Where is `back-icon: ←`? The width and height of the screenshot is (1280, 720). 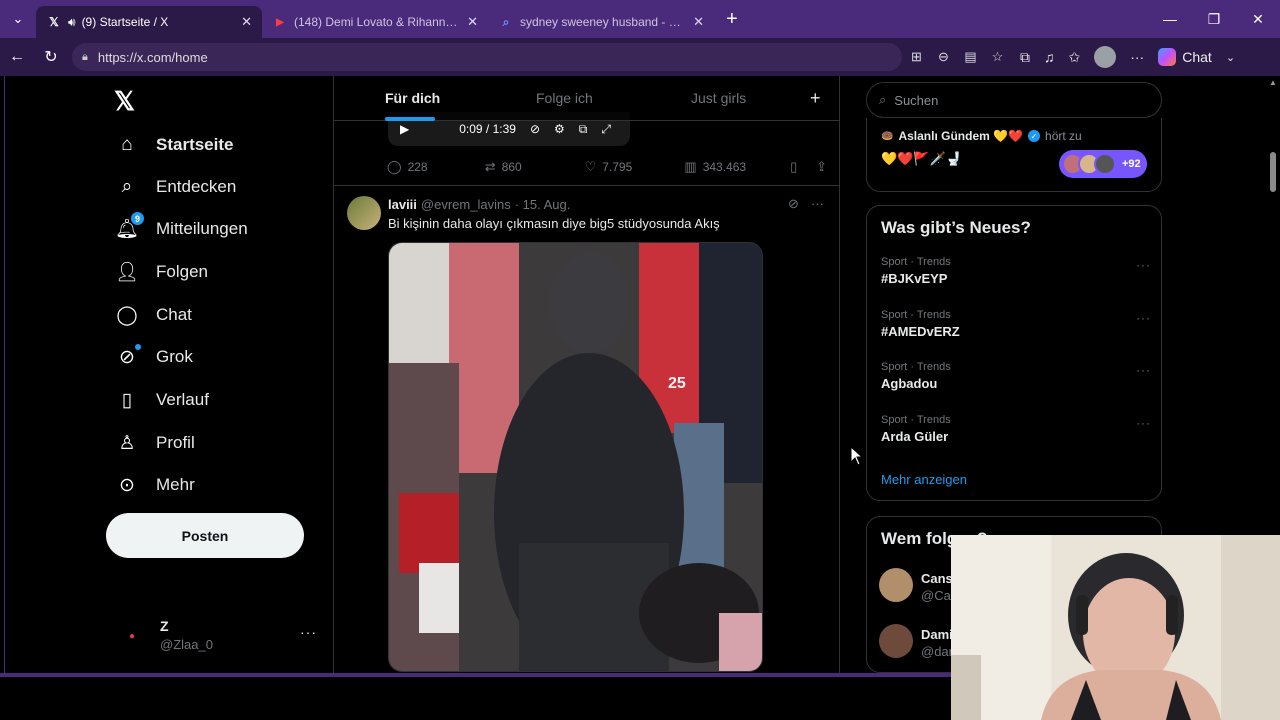
back-icon: ← is located at coordinates (17, 57).